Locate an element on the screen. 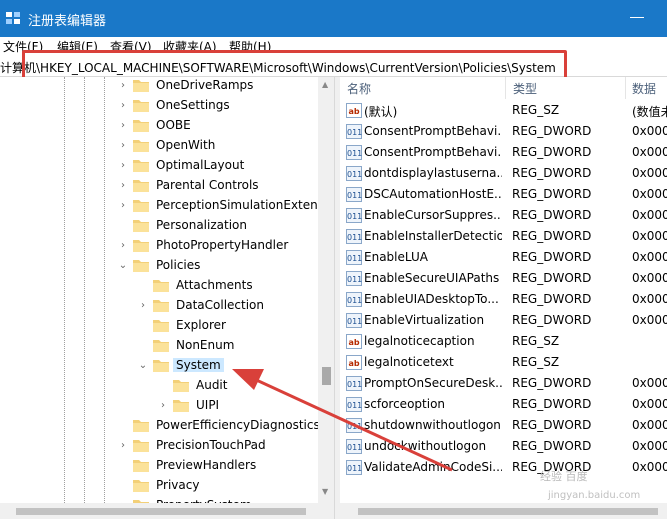  tree-item: Explorer is located at coordinates (159, 326).